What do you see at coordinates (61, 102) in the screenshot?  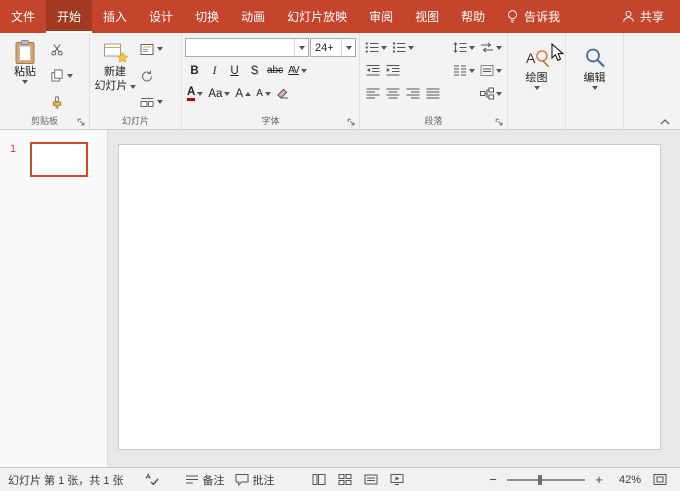 I see `format-painter-button` at bounding box center [61, 102].